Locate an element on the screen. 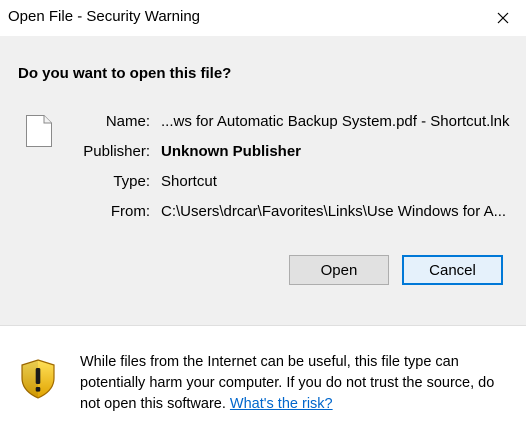 The height and width of the screenshot is (422, 526). whats-the-risk-link: What's the risk? is located at coordinates (281, 404).